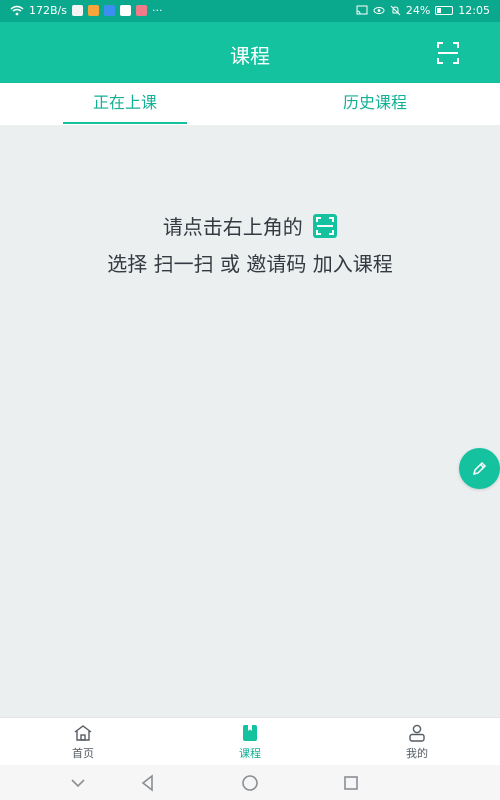  What do you see at coordinates (83, 753) in the screenshot?
I see `nav-label-home: 首页` at bounding box center [83, 753].